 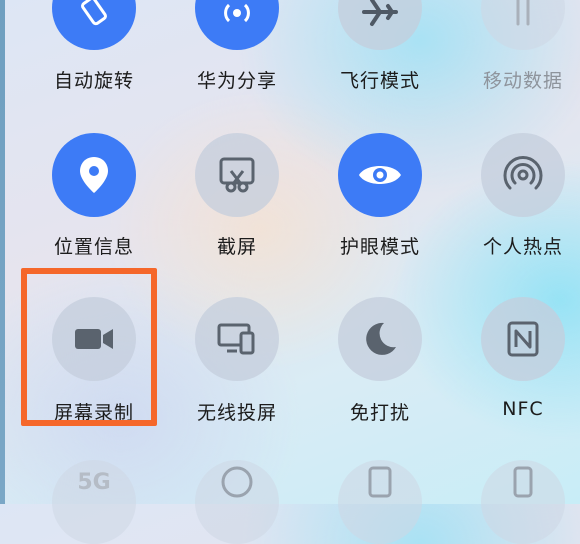 I want to click on hotspot-icon, so click(x=523, y=173).